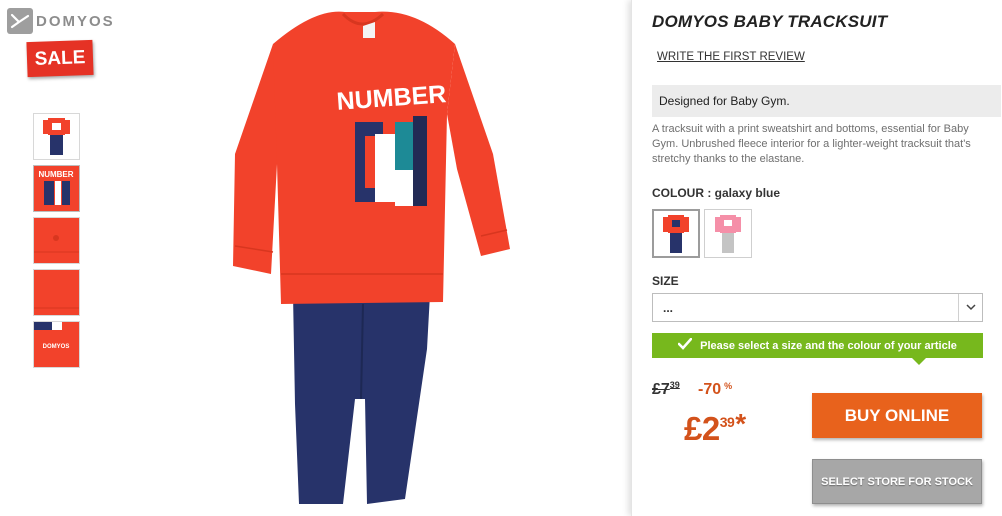 The image size is (1002, 516). Describe the element at coordinates (661, 389) in the screenshot. I see `old-price-main: £7` at that location.